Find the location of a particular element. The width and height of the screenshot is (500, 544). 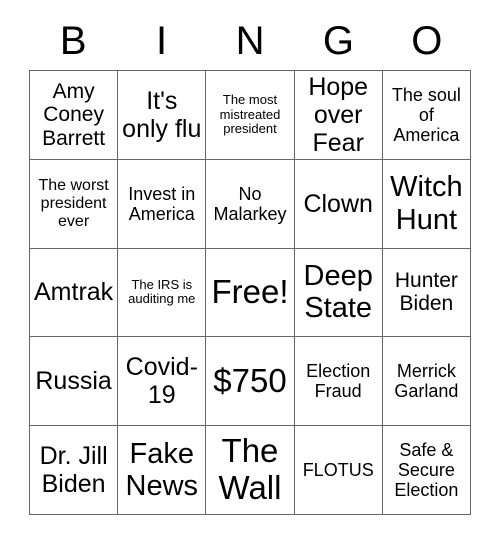

bingo-cell-label: Invest in America is located at coordinates (162, 203).